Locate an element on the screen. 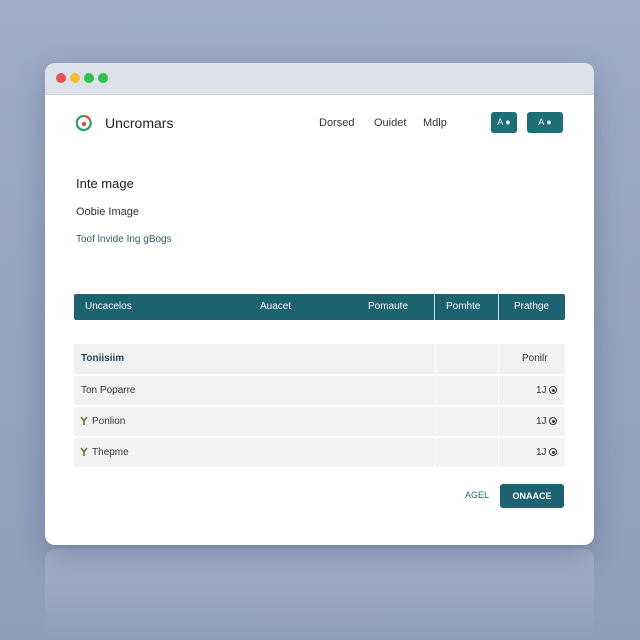  maximize-dot-icon is located at coordinates (89, 78).